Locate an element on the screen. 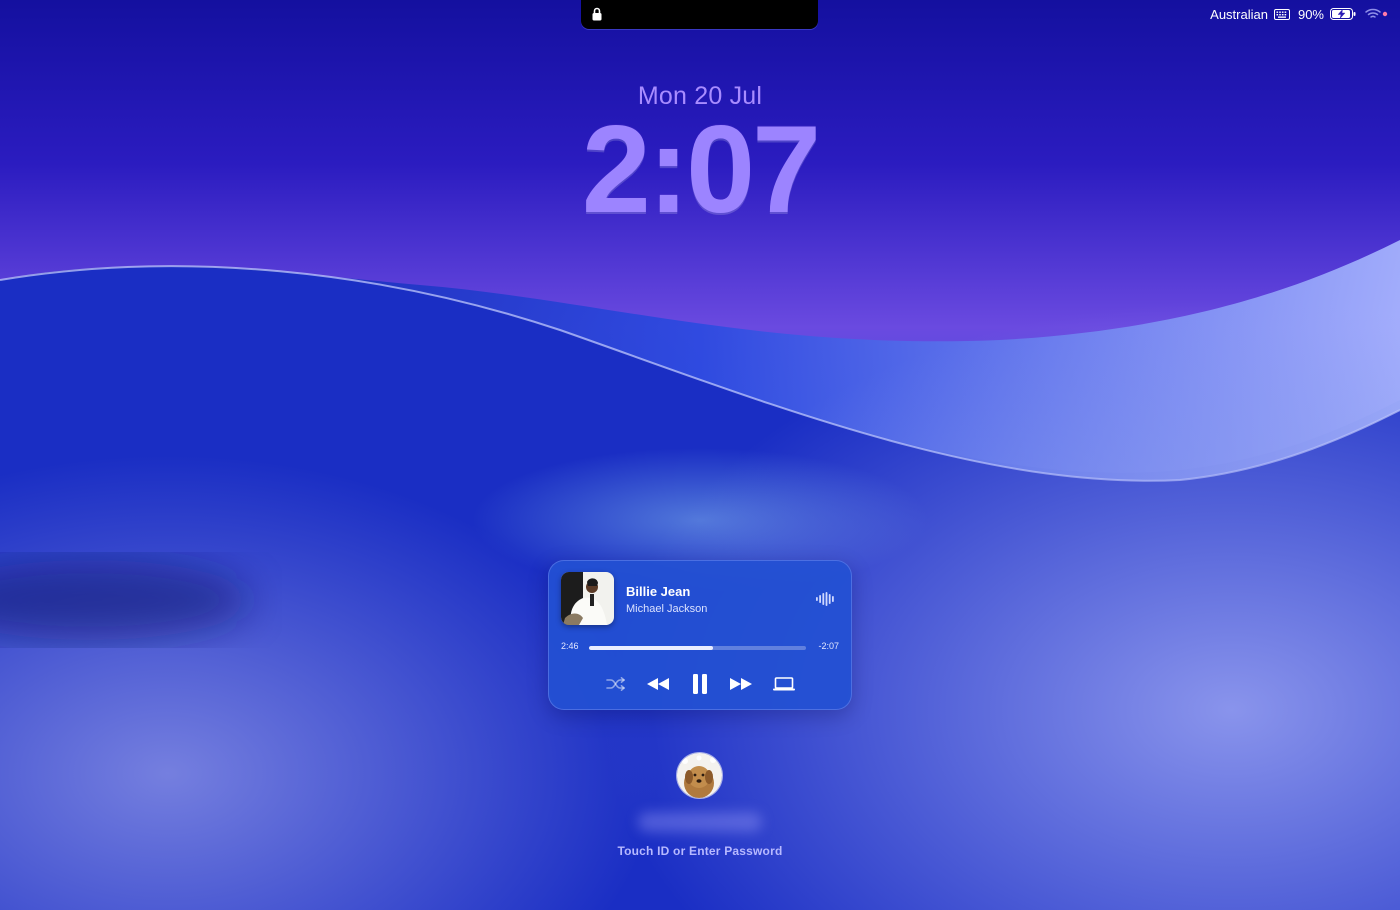  input-source-menu: Australian is located at coordinates (1250, 14).